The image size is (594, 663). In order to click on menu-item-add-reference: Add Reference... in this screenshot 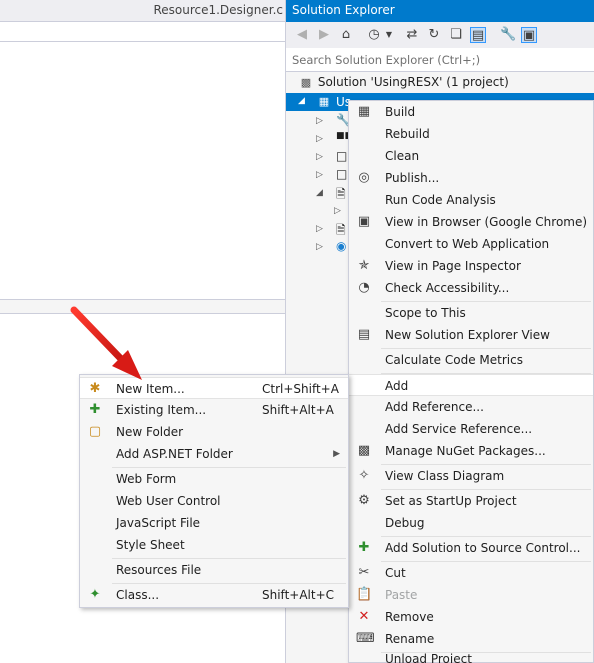, I will do `click(471, 407)`.